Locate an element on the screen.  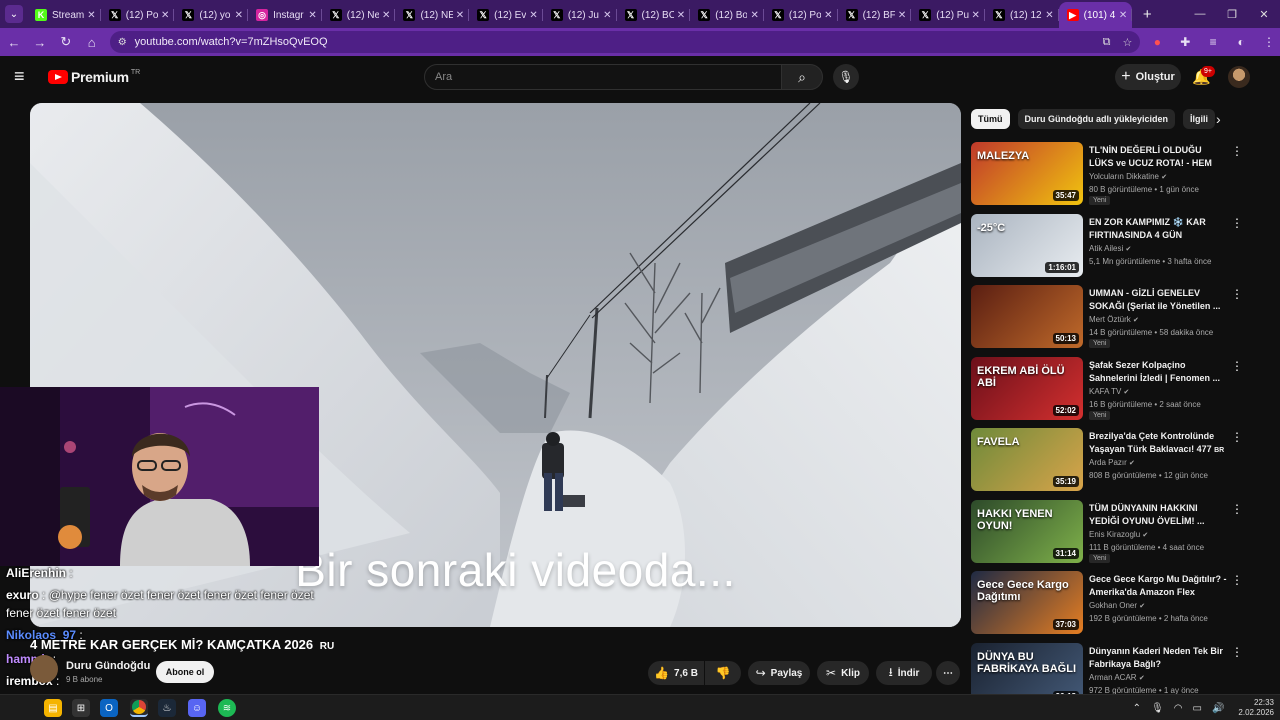
address-bar: ⚙ youtube.com/watch?v=7mZHsoQvEOQ ⧉ ☆ is located at coordinates (625, 42).